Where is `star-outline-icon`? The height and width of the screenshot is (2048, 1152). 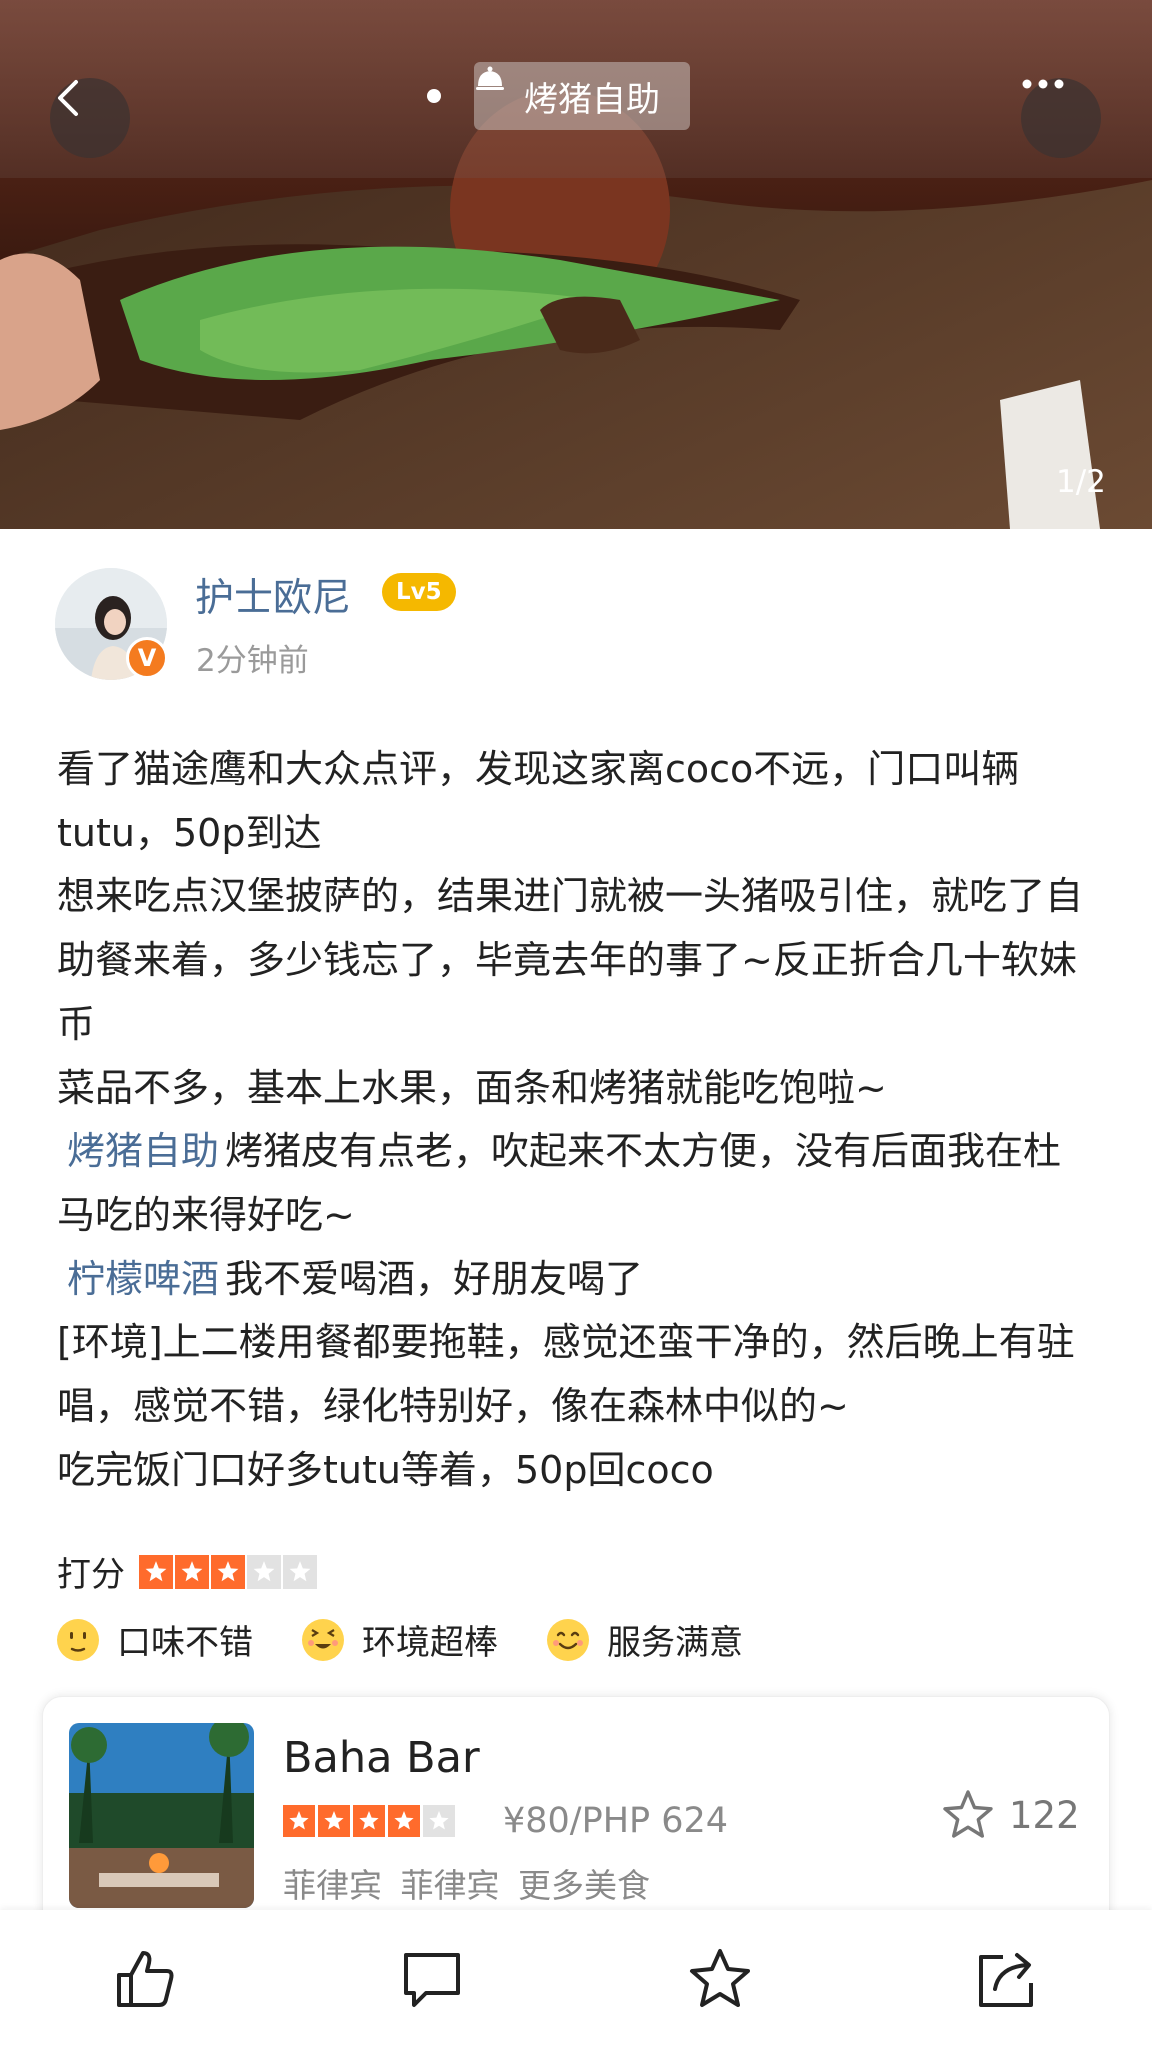 star-outline-icon is located at coordinates (968, 1814).